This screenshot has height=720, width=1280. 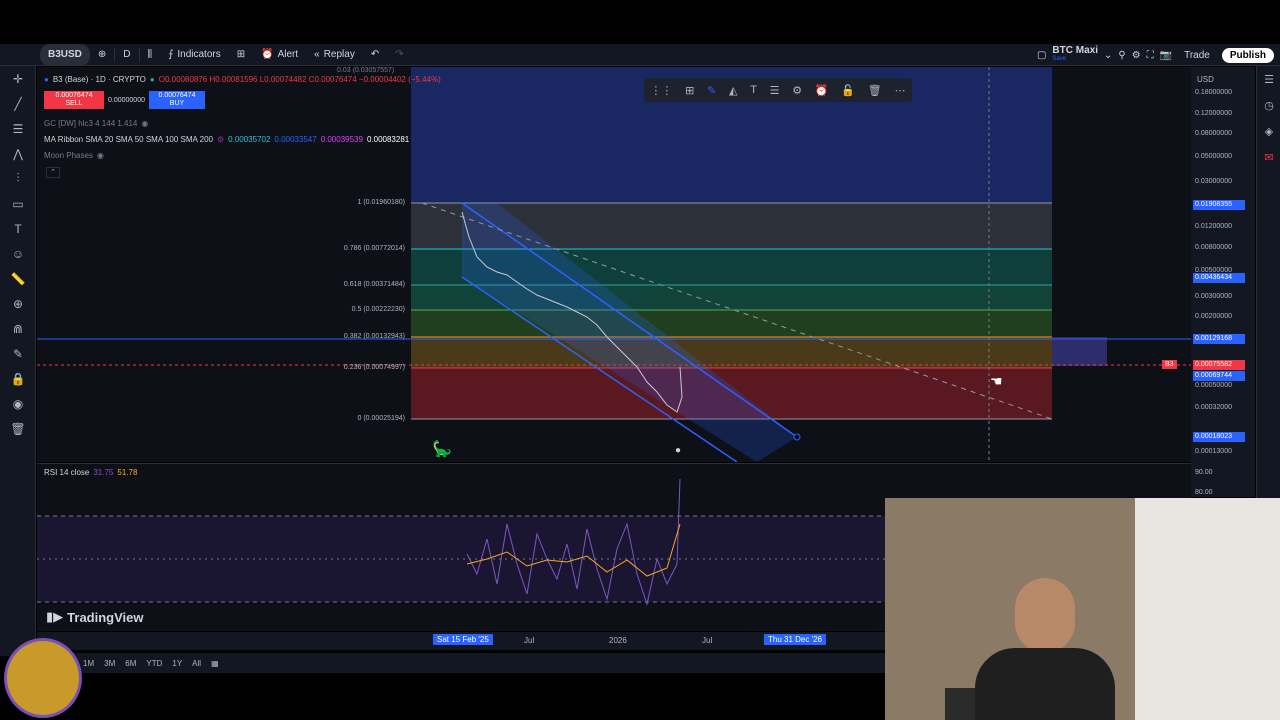 What do you see at coordinates (215, 663) in the screenshot?
I see `calendar-range-icon: ▦` at bounding box center [215, 663].